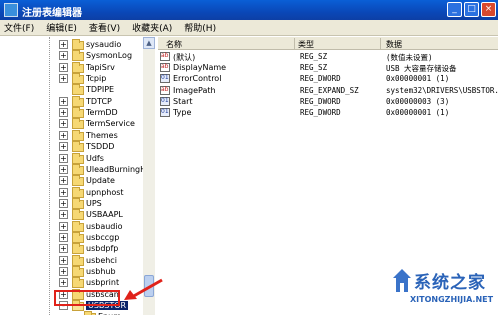 Image resolution: width=498 pixels, height=315 pixels. Describe the element at coordinates (71, 181) in the screenshot. I see `tree-item-update: + Update` at that location.